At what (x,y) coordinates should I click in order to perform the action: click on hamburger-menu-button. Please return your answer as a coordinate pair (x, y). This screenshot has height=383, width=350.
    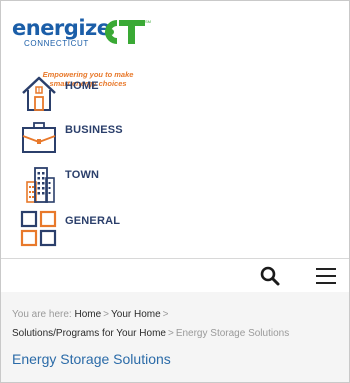
    Looking at the image, I should click on (327, 276).